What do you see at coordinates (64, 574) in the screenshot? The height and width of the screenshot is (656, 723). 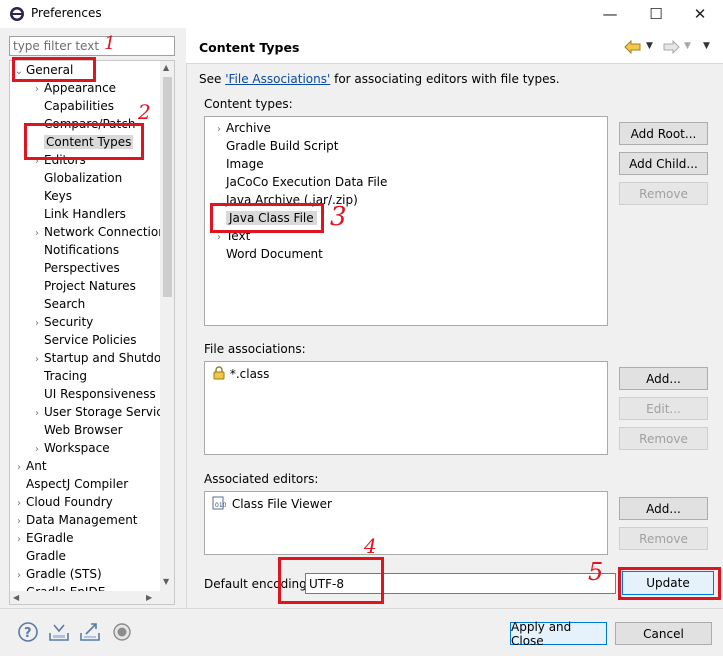 I see `tree-item-label: Gradle (STS)` at bounding box center [64, 574].